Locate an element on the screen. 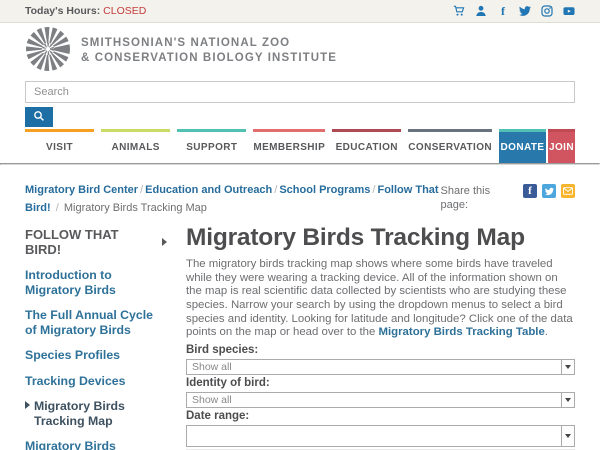 The image size is (600, 450). nav-label: MEMBERSHIP is located at coordinates (289, 147).